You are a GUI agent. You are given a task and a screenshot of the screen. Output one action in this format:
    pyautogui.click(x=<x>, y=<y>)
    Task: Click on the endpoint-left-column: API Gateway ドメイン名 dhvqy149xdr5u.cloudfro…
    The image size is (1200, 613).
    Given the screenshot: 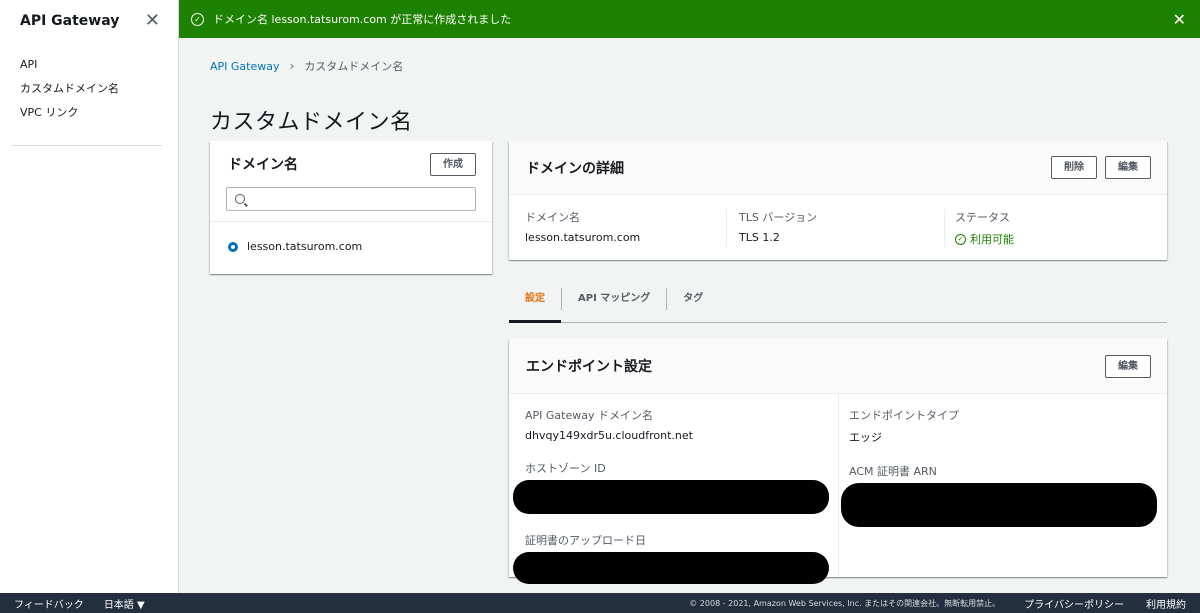 What is the action you would take?
    pyautogui.click(x=673, y=489)
    